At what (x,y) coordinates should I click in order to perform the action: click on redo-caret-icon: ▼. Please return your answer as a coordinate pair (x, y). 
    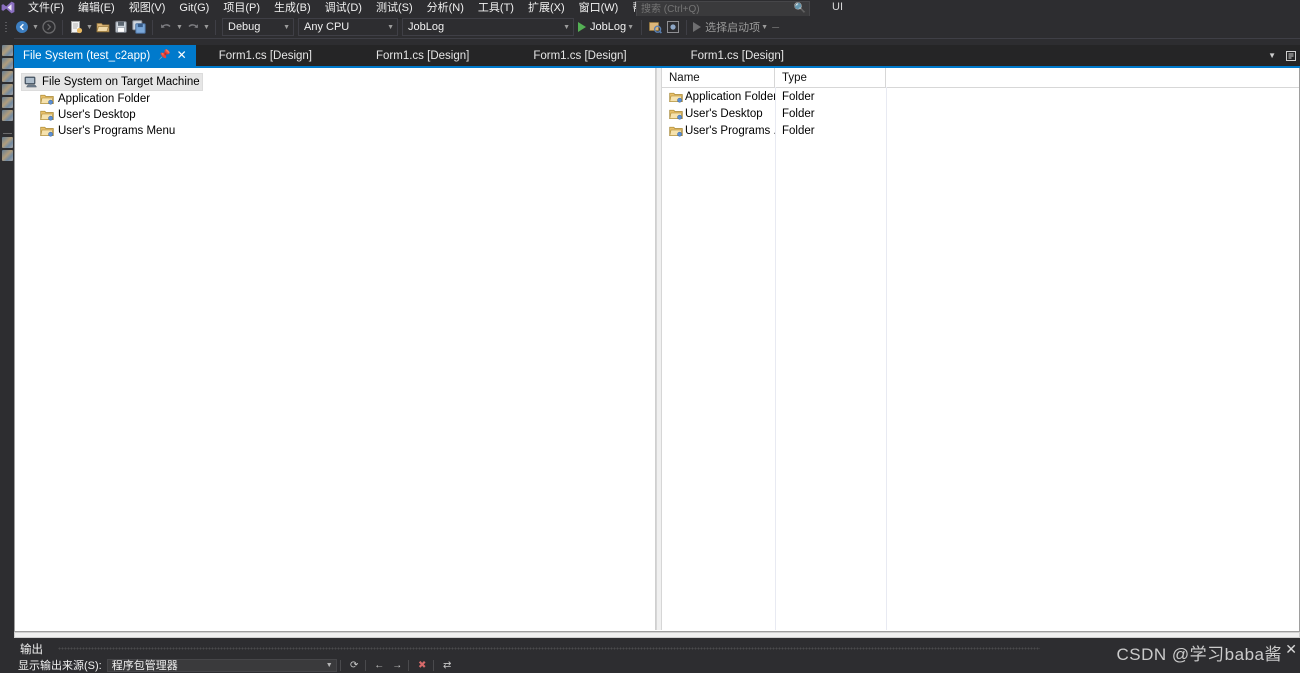
    Looking at the image, I should click on (206, 27).